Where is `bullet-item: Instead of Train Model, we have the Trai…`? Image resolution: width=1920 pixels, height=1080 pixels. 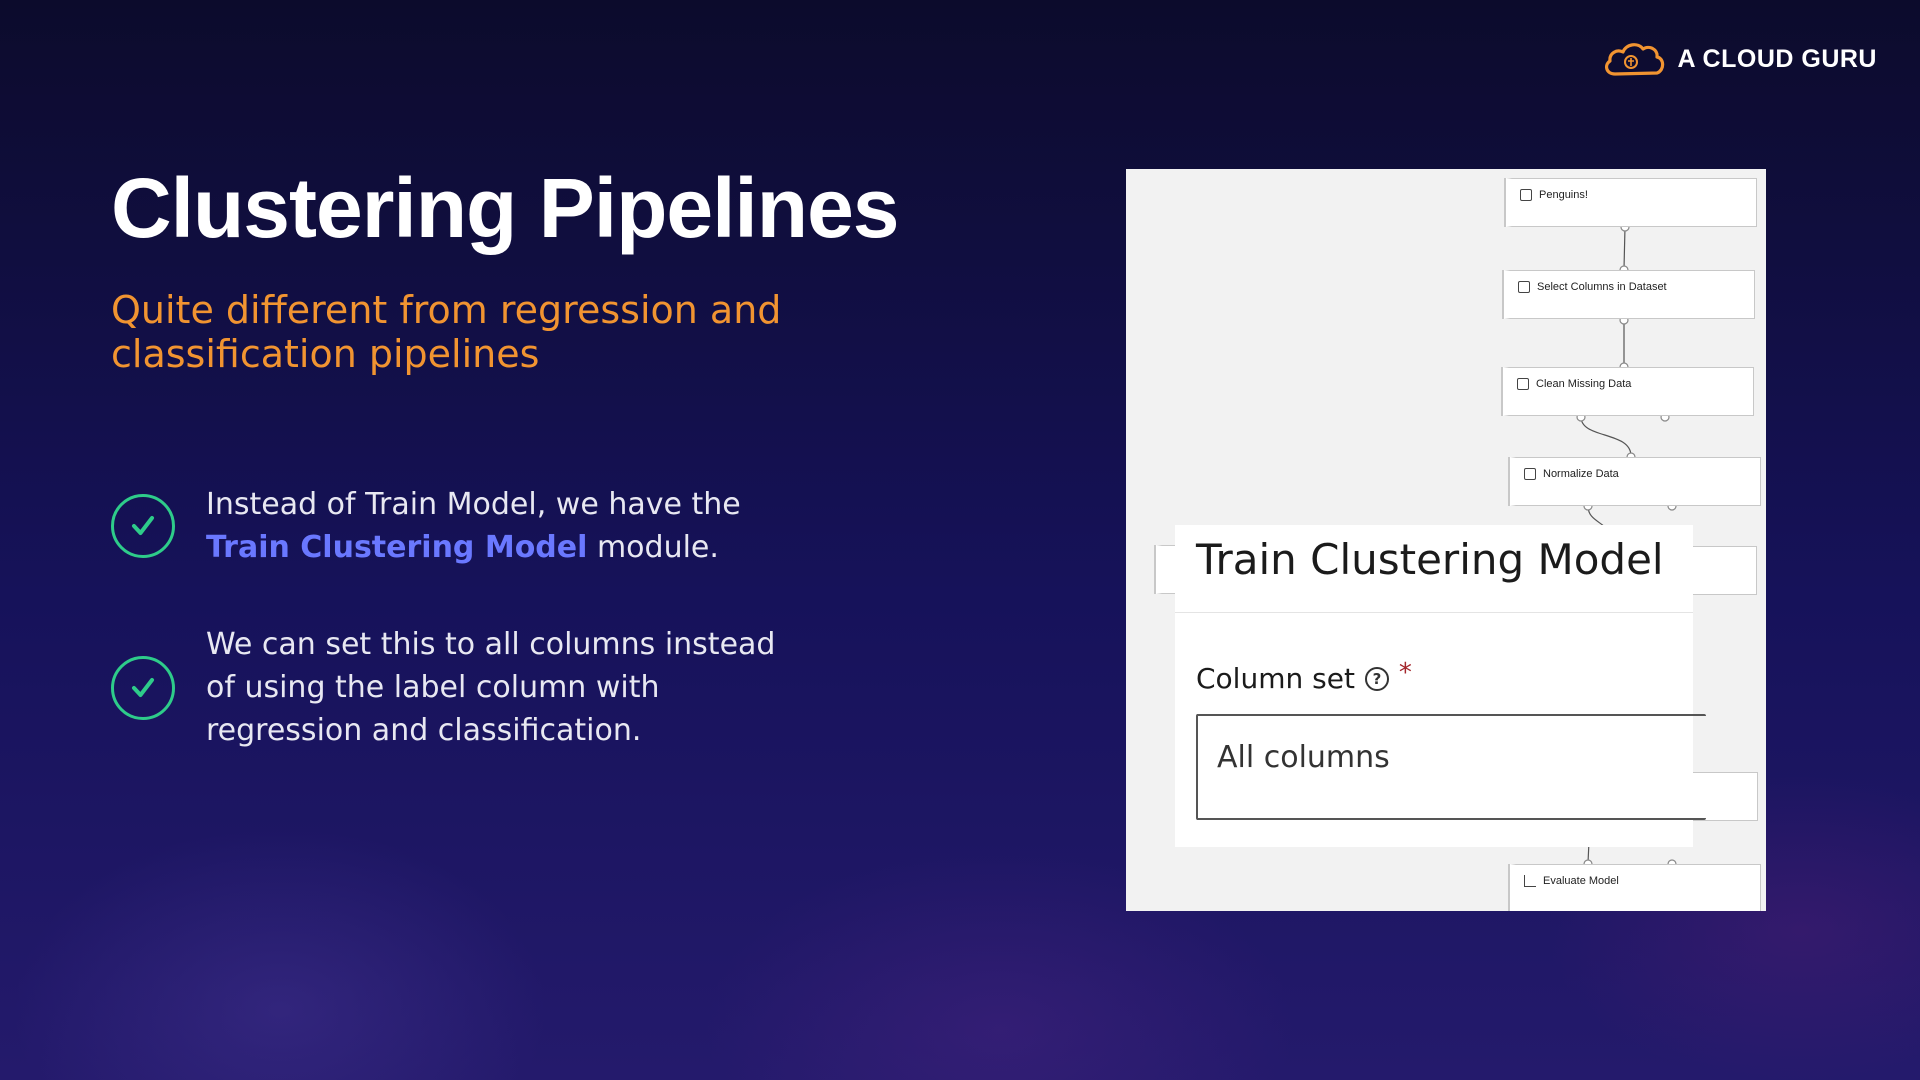
bullet-item: Instead of Train Model, we have the Trai… is located at coordinates (448, 526).